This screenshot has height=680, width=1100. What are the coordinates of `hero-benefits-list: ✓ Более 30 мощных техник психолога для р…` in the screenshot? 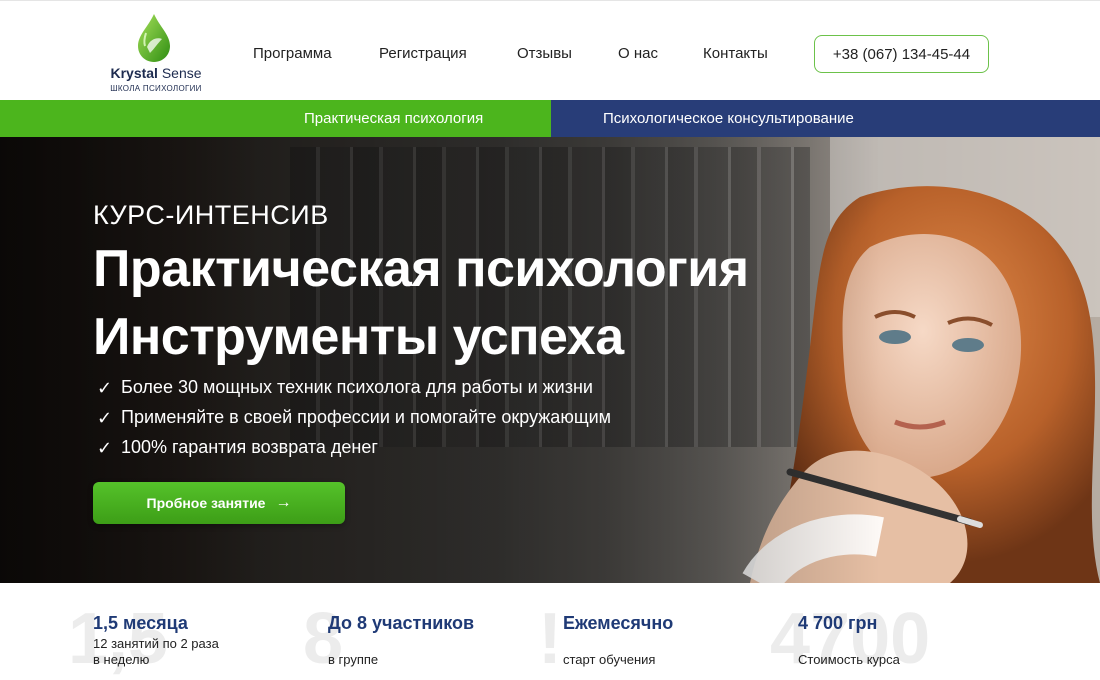 It's located at (354, 422).